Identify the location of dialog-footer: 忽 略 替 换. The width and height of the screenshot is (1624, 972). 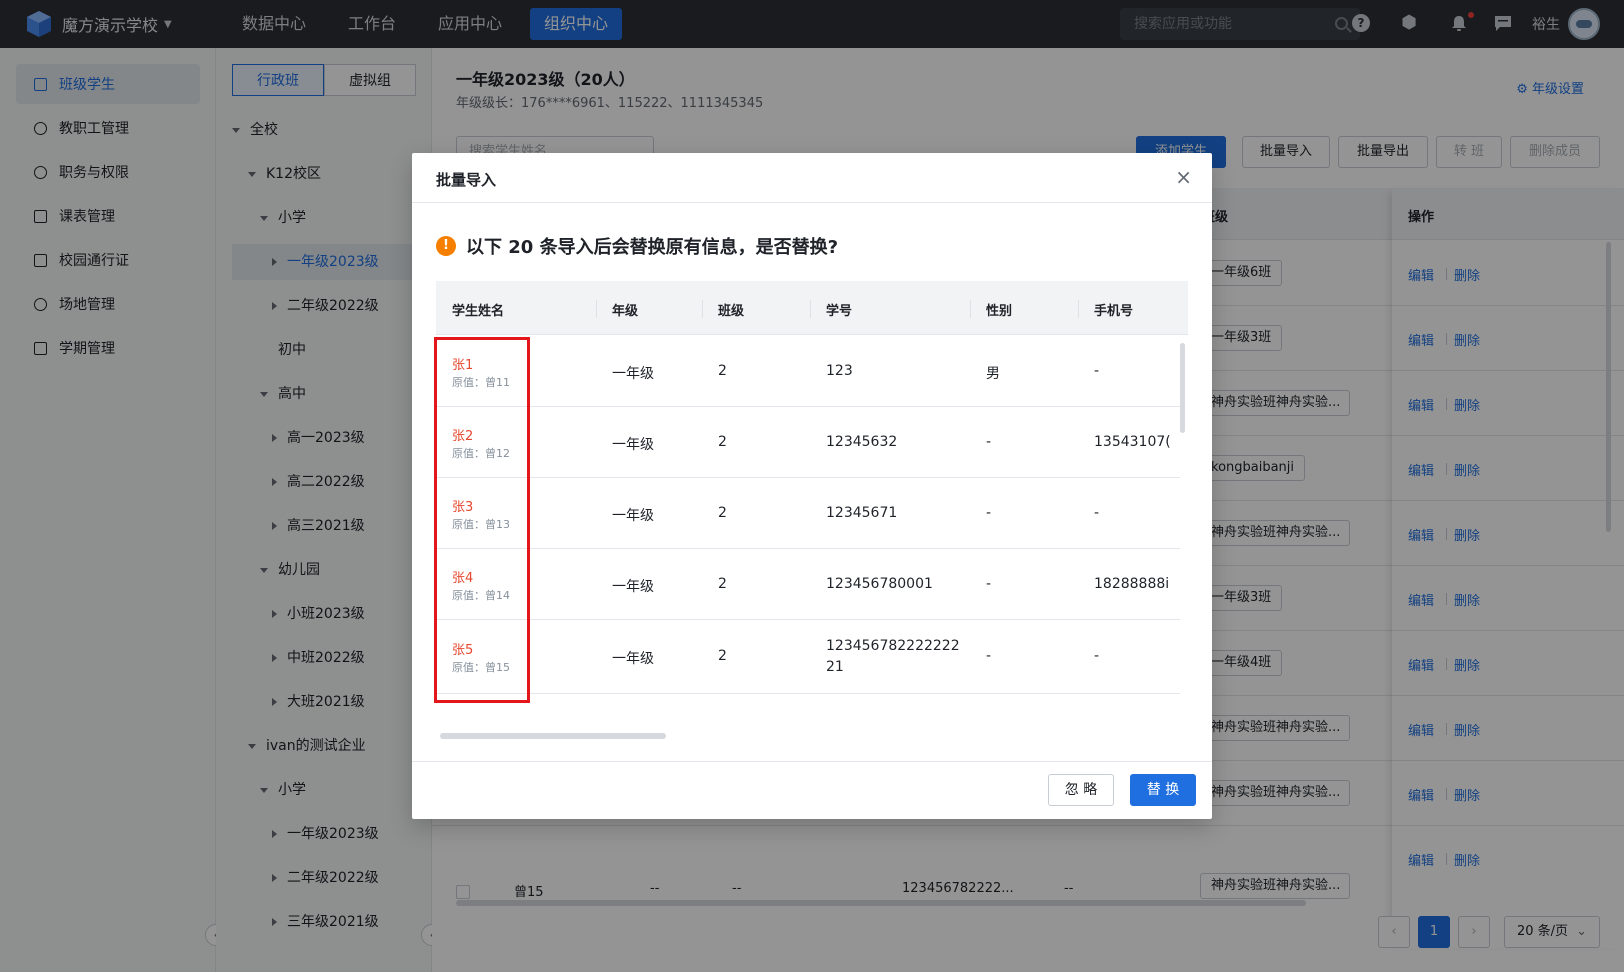
(812, 790).